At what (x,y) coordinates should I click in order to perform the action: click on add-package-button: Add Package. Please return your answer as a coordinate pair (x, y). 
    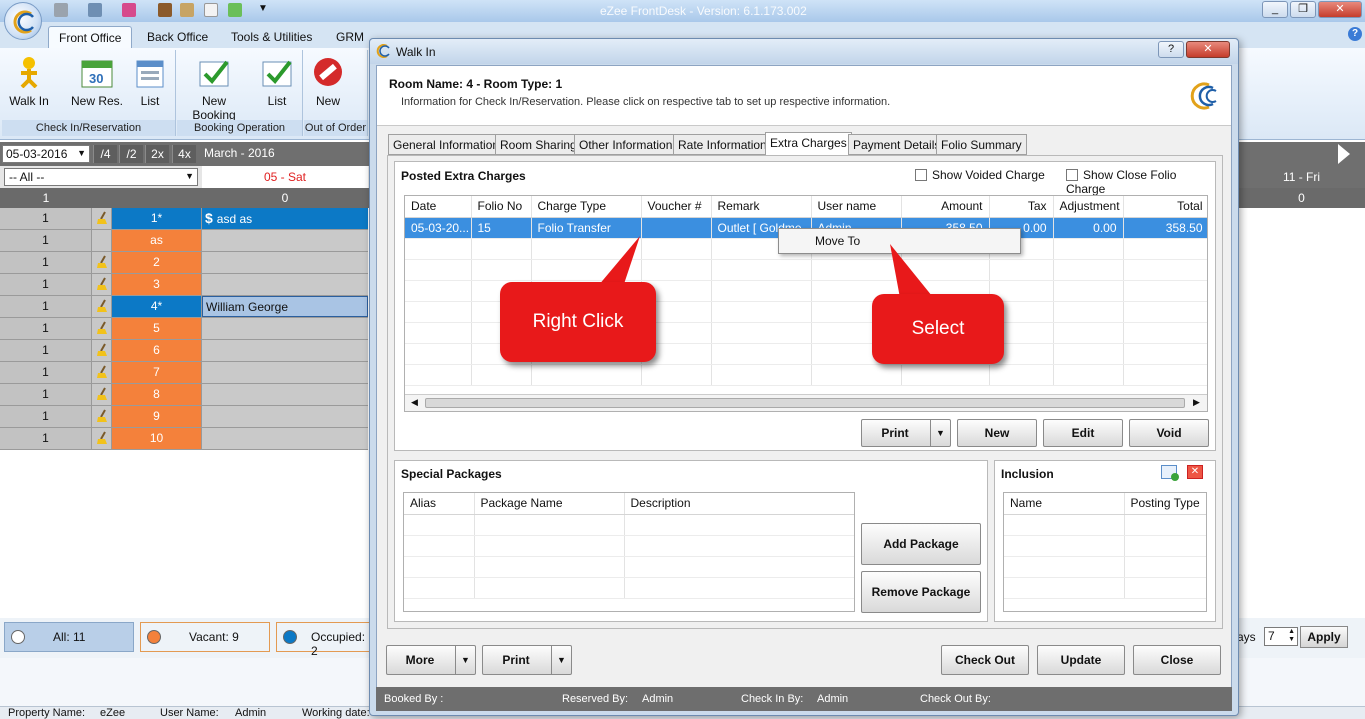
    Looking at the image, I should click on (921, 544).